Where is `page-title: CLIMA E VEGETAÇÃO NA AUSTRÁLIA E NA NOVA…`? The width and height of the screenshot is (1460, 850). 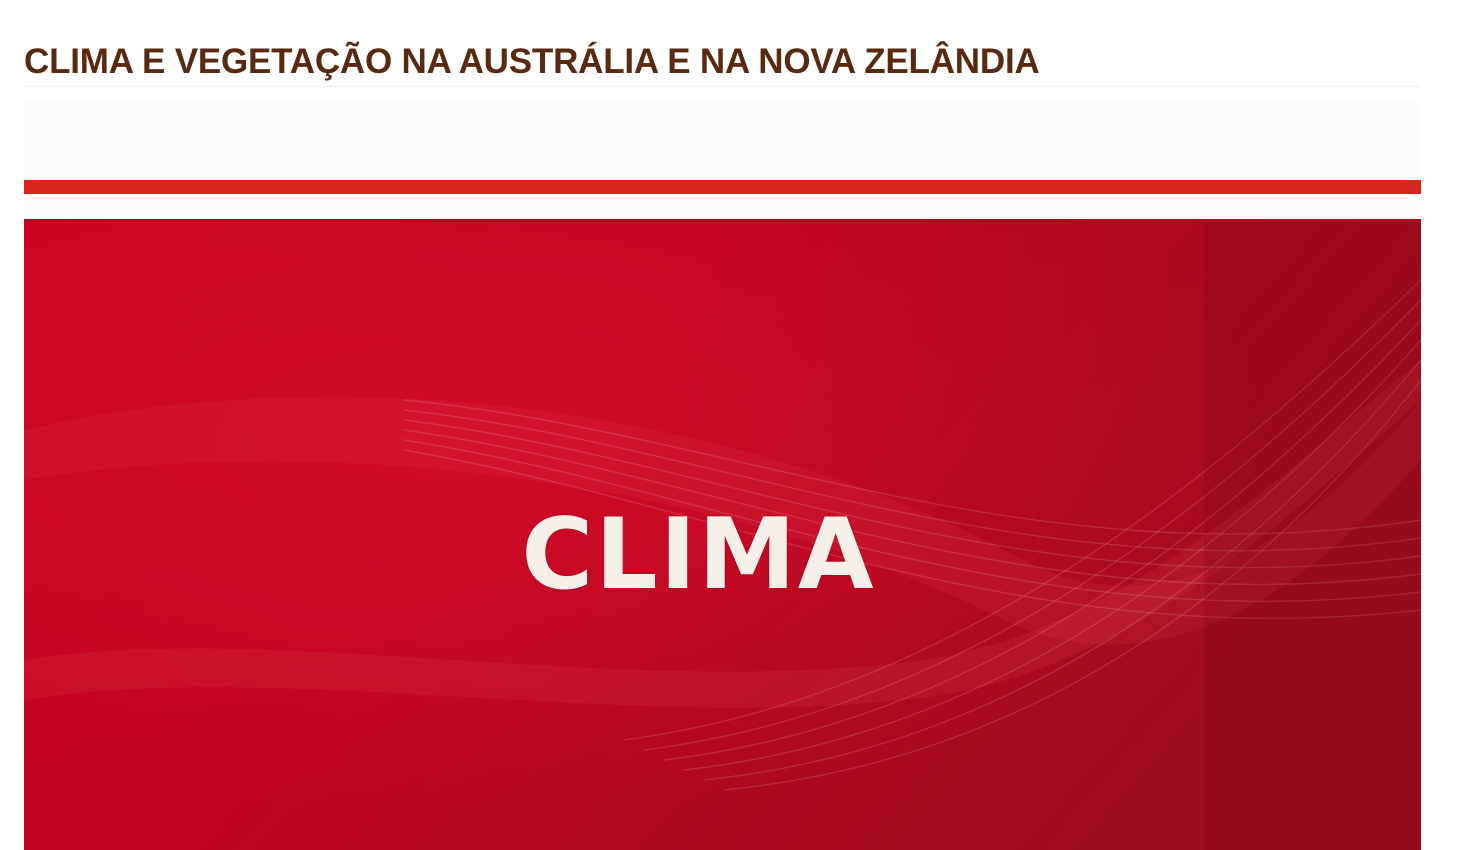 page-title: CLIMA E VEGETAÇÃO NA AUSTRÁLIA E NA NOVA… is located at coordinates (532, 61).